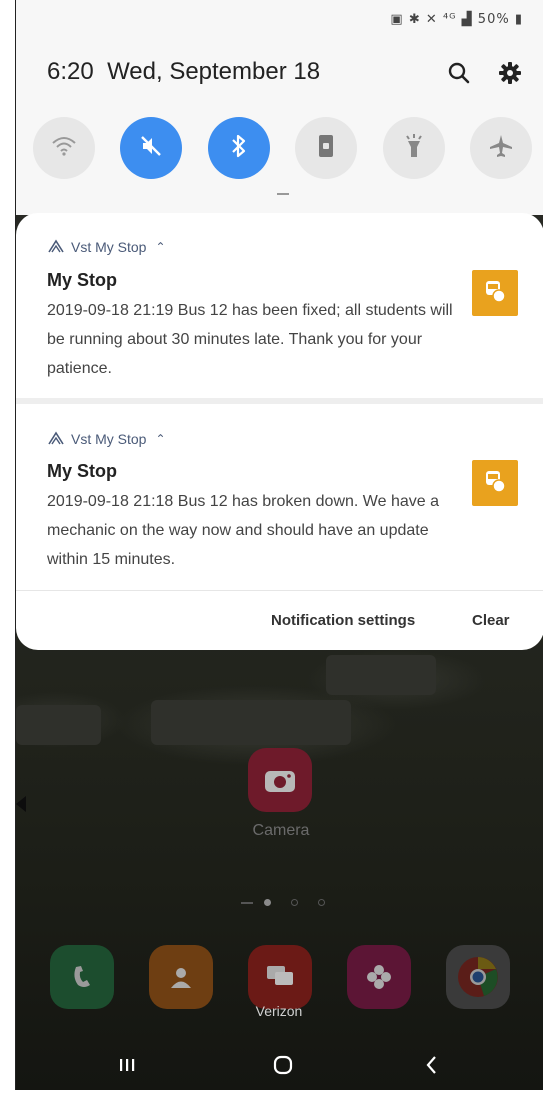  Describe the element at coordinates (431, 19) in the screenshot. I see `mute-status-icon: ✕` at that location.